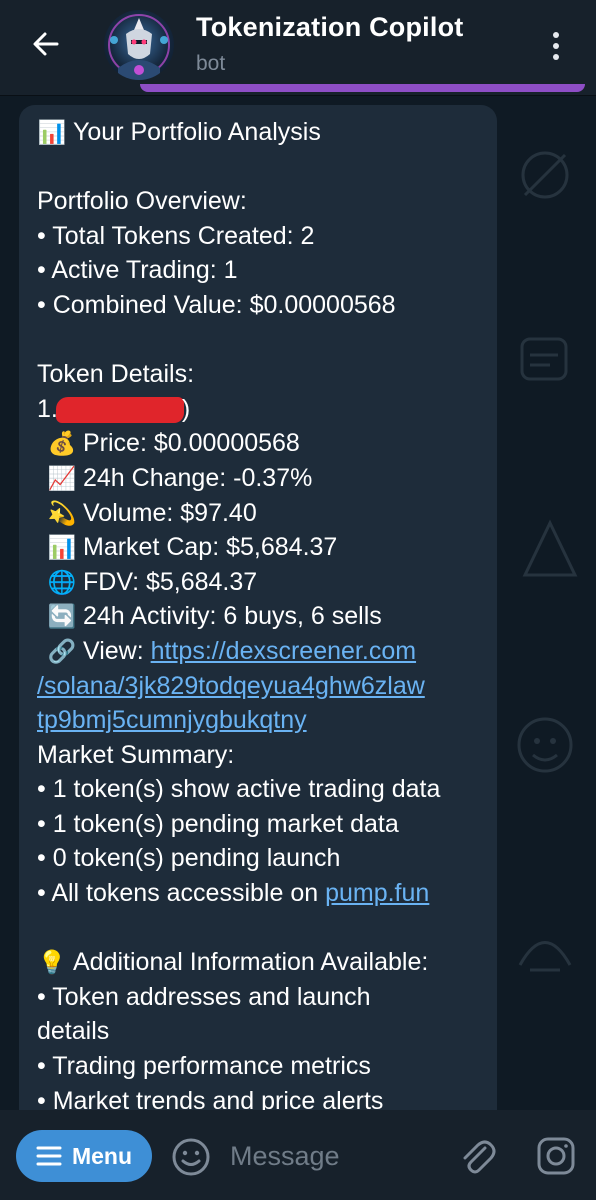 The image size is (596, 1200). Describe the element at coordinates (377, 893) in the screenshot. I see `message-link: pump.fun` at that location.